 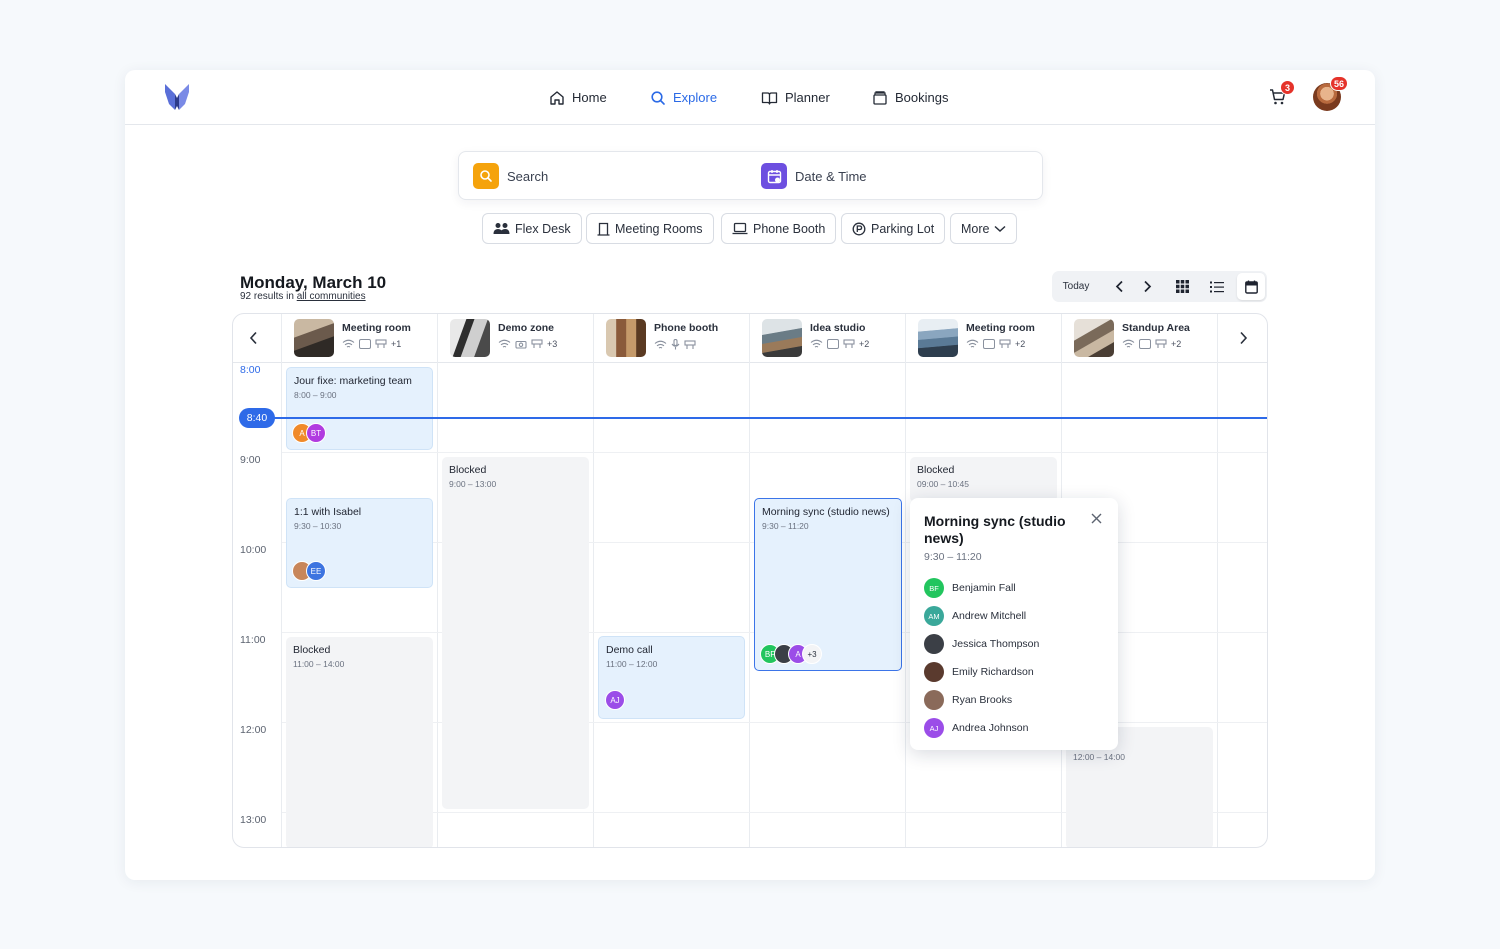 I want to click on date-time-picker, so click(x=774, y=176).